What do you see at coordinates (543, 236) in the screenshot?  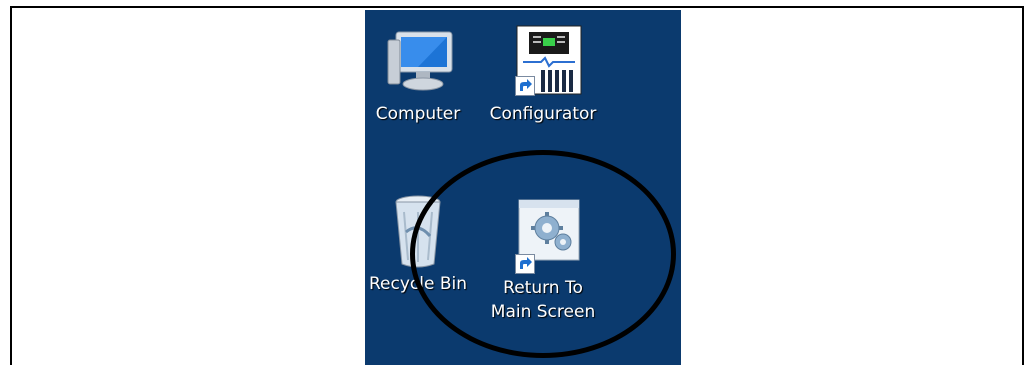 I see `settings-gears-icon` at bounding box center [543, 236].